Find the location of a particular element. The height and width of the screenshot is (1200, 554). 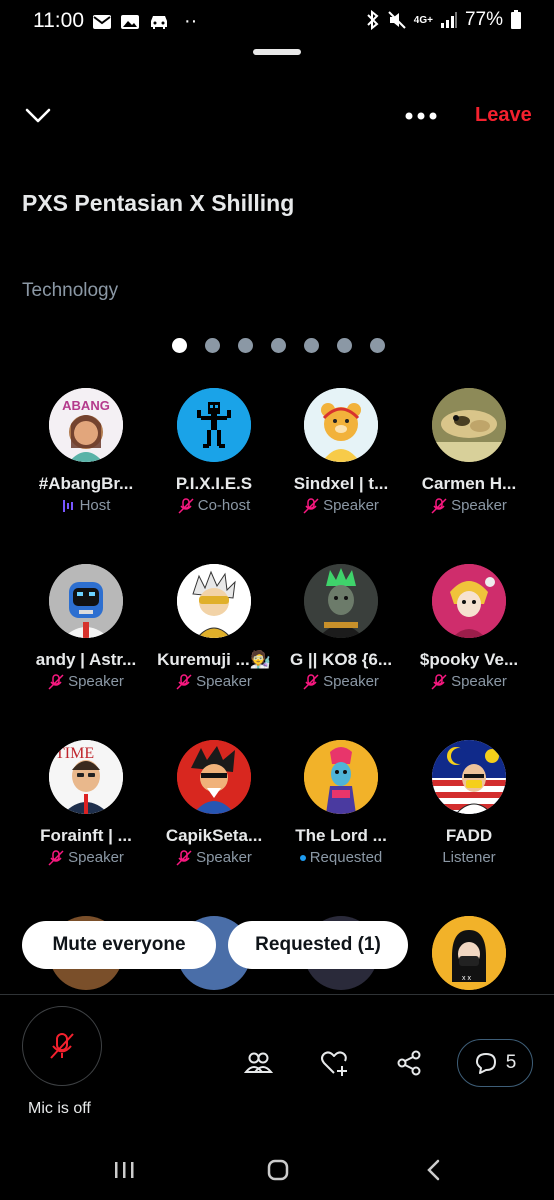

avatar: x x is located at coordinates (469, 953).